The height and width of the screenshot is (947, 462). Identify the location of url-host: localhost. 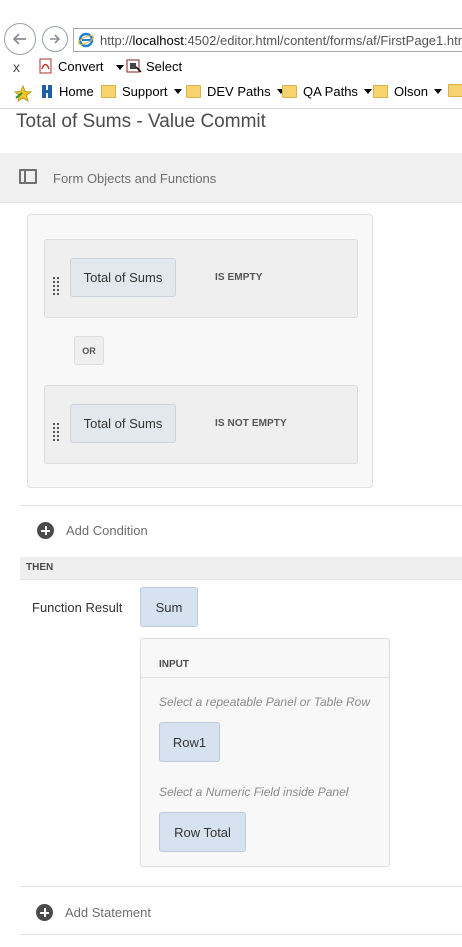
(158, 40).